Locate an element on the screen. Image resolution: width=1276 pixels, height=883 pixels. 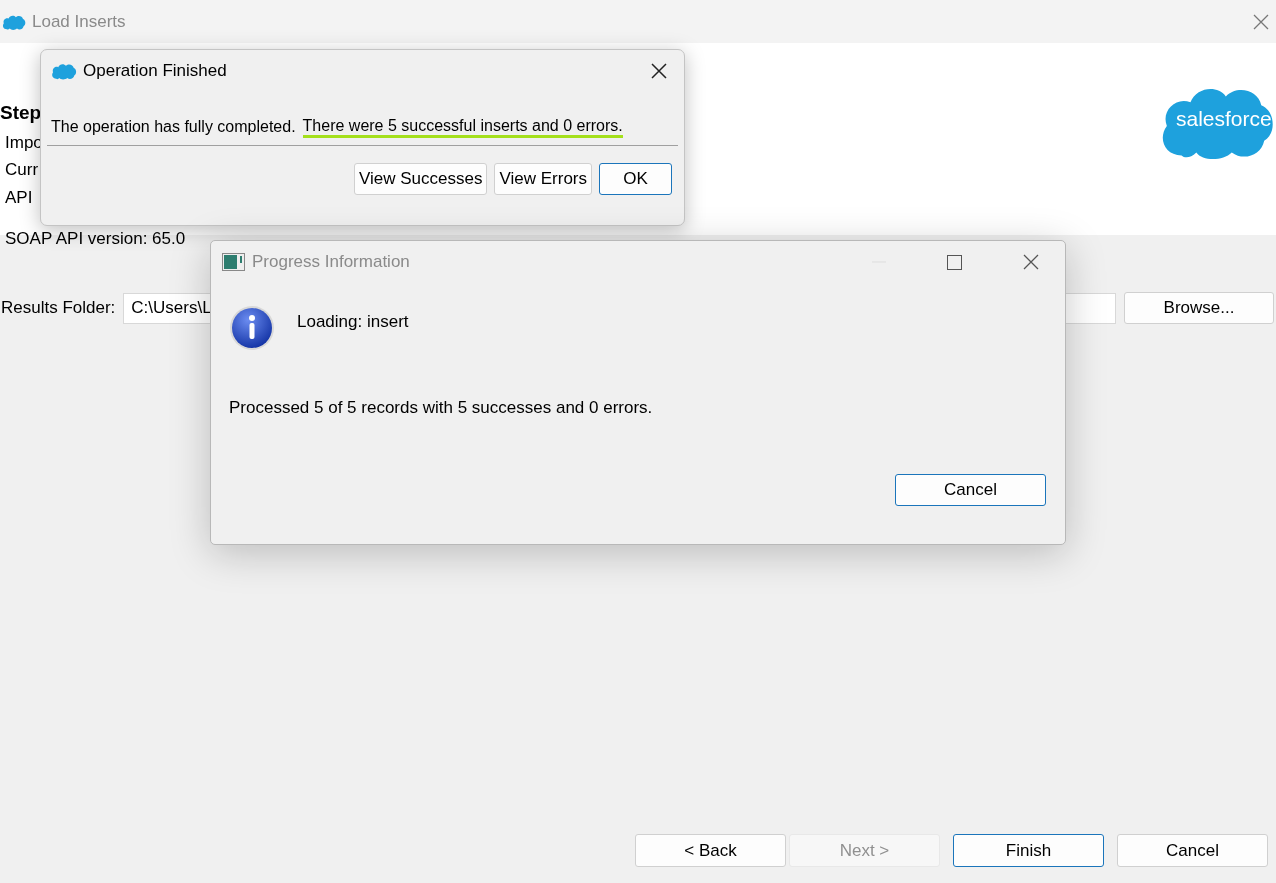
dialog-button: View Successes is located at coordinates (421, 179).